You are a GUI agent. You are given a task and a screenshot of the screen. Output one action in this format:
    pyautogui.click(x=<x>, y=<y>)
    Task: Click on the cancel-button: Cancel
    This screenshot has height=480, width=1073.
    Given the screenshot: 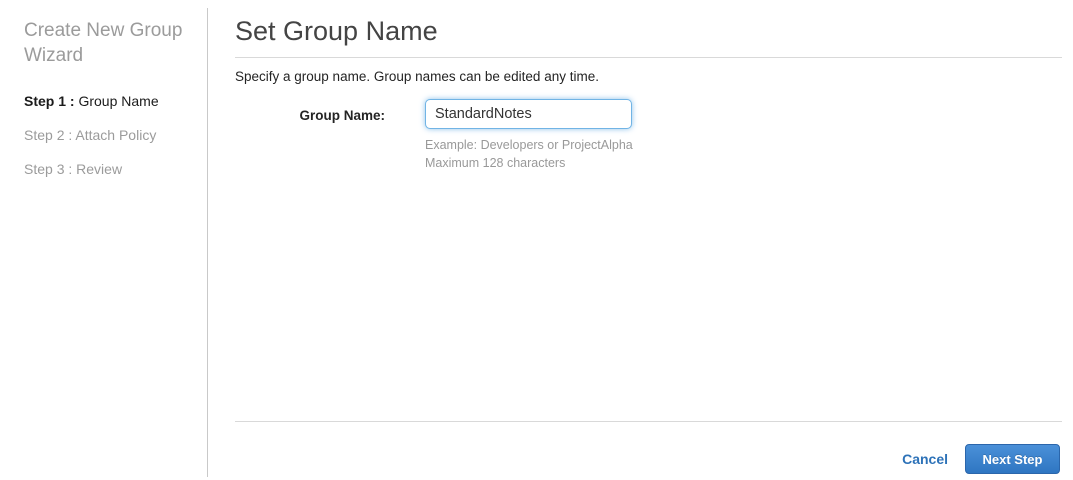 What is the action you would take?
    pyautogui.click(x=925, y=459)
    